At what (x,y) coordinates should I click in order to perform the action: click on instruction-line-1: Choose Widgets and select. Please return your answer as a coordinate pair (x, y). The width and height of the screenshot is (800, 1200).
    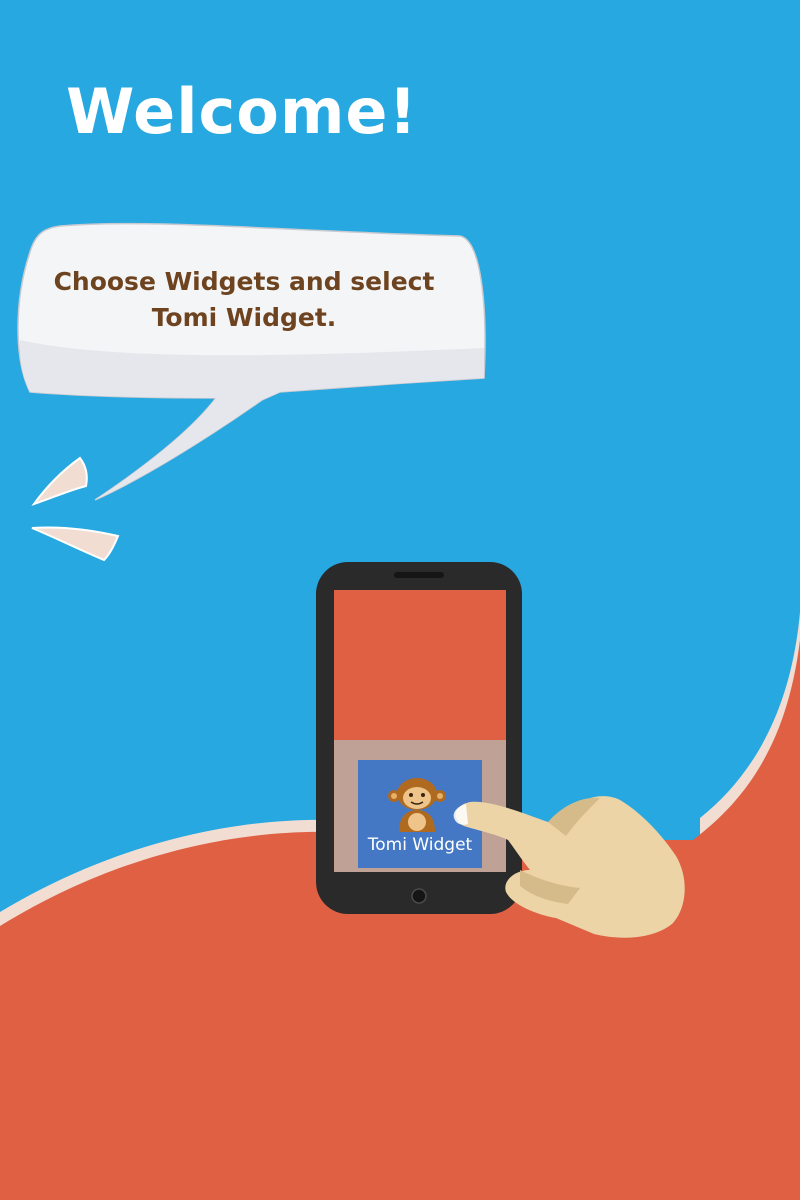
    Looking at the image, I should click on (244, 281).